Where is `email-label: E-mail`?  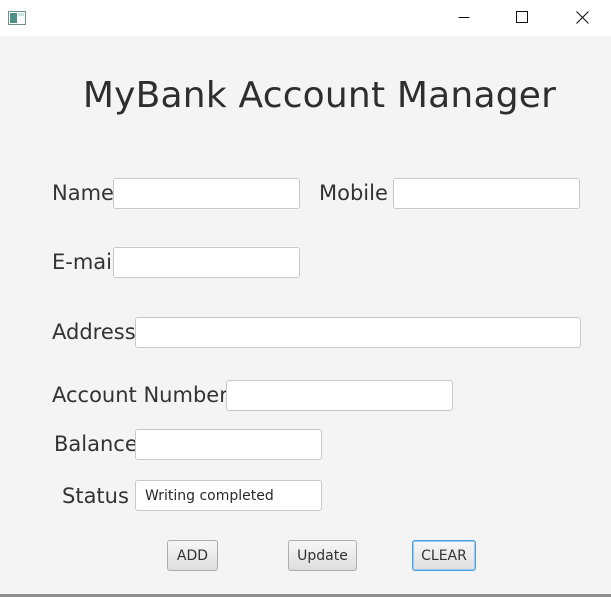
email-label: E-mail is located at coordinates (85, 262).